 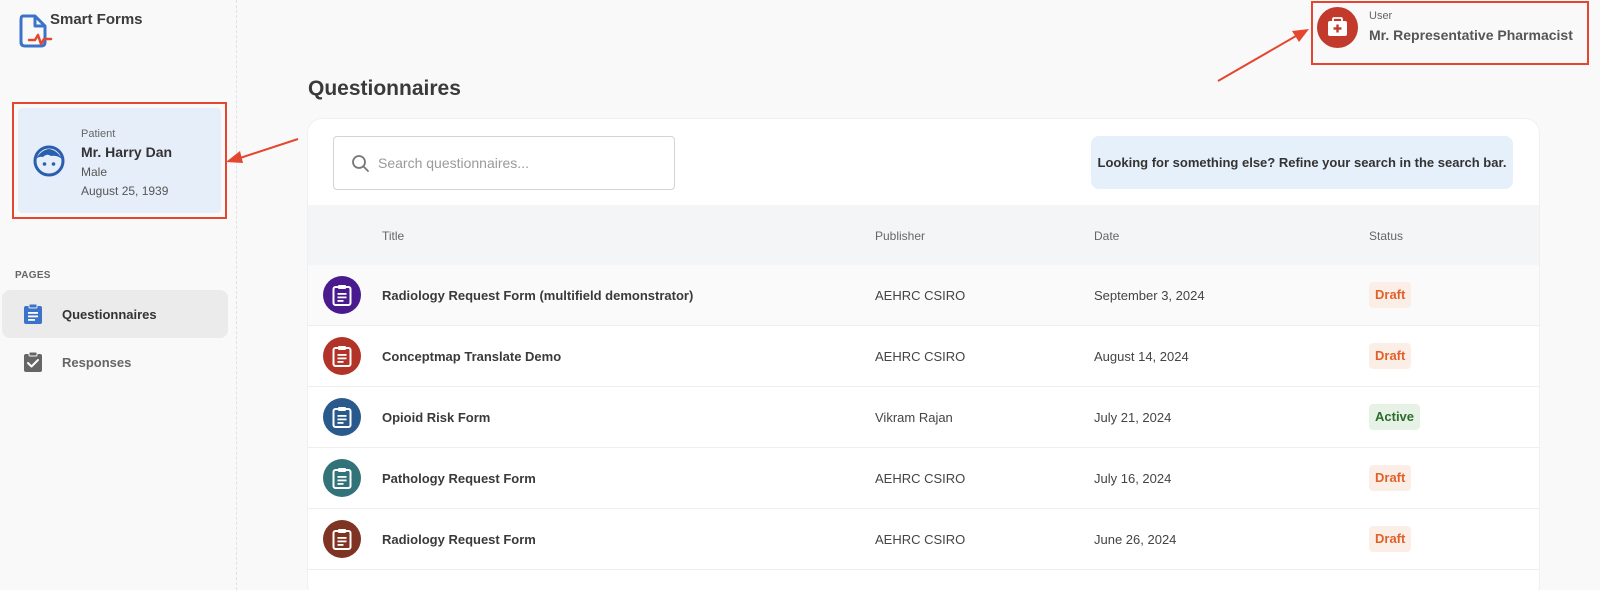 I want to click on smart-forms-logo-icon, so click(x=36, y=31).